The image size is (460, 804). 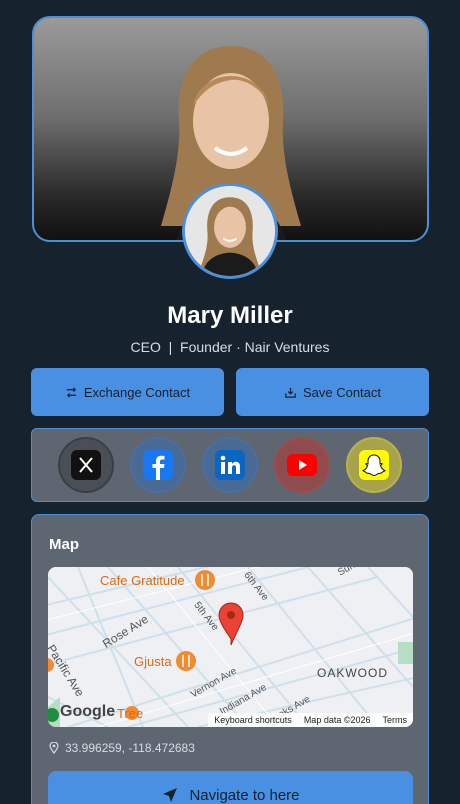 What do you see at coordinates (64, 544) in the screenshot?
I see `map-title: Map` at bounding box center [64, 544].